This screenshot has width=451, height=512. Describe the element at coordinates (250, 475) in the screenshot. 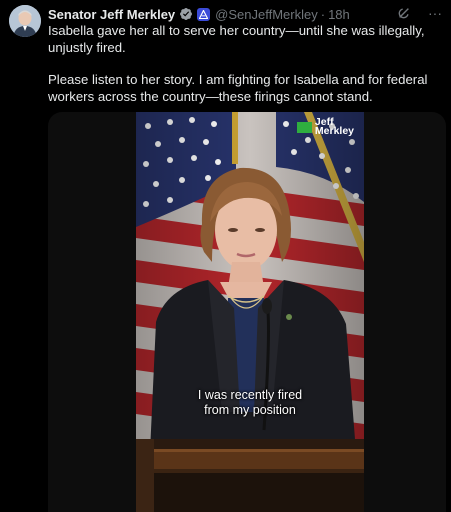

I see `wooden-podium` at that location.